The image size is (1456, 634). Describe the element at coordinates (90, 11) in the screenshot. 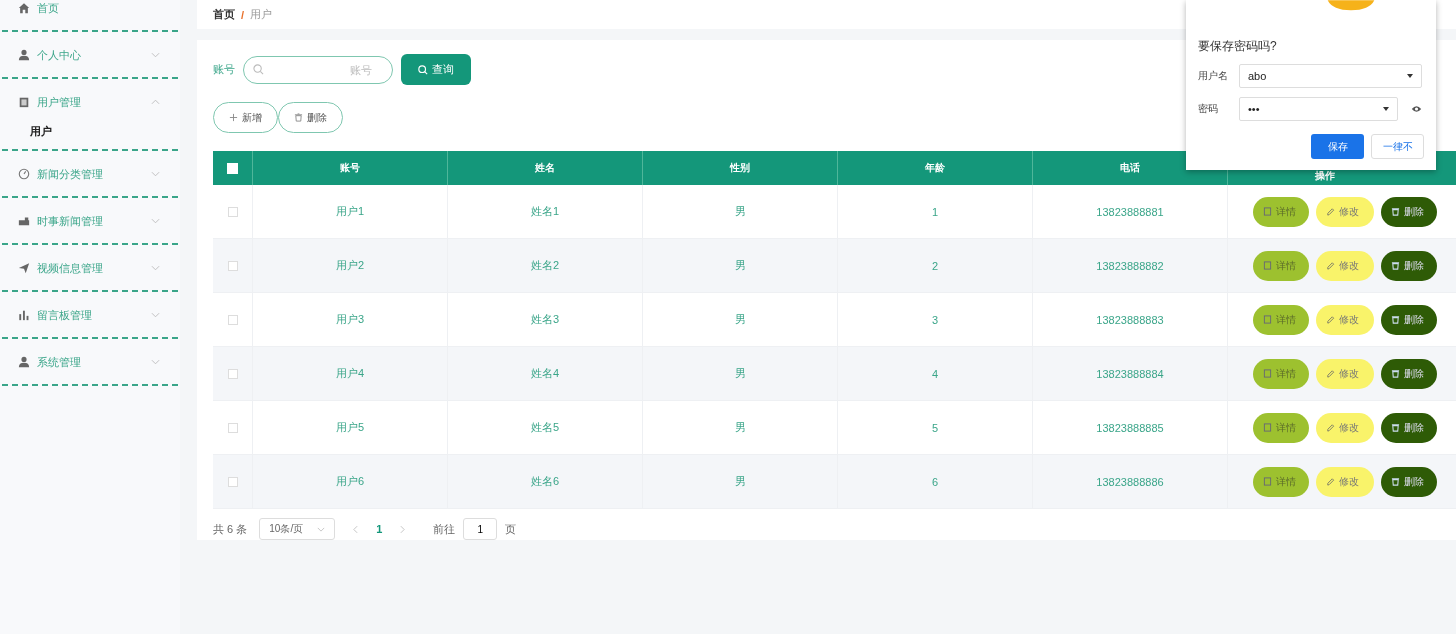

I see `sidebar-item: 首页` at that location.